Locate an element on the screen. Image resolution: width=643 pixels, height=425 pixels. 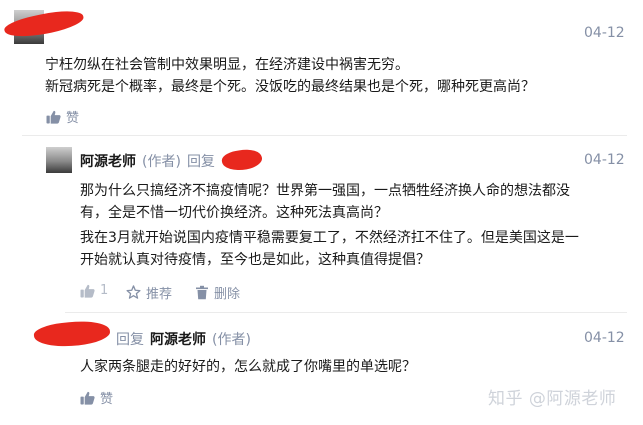
comment-text-line: 那为什么只搞经济不搞疫情呢？世界第一强国，一点牺牲经济换人命的想法都没 is located at coordinates (325, 191).